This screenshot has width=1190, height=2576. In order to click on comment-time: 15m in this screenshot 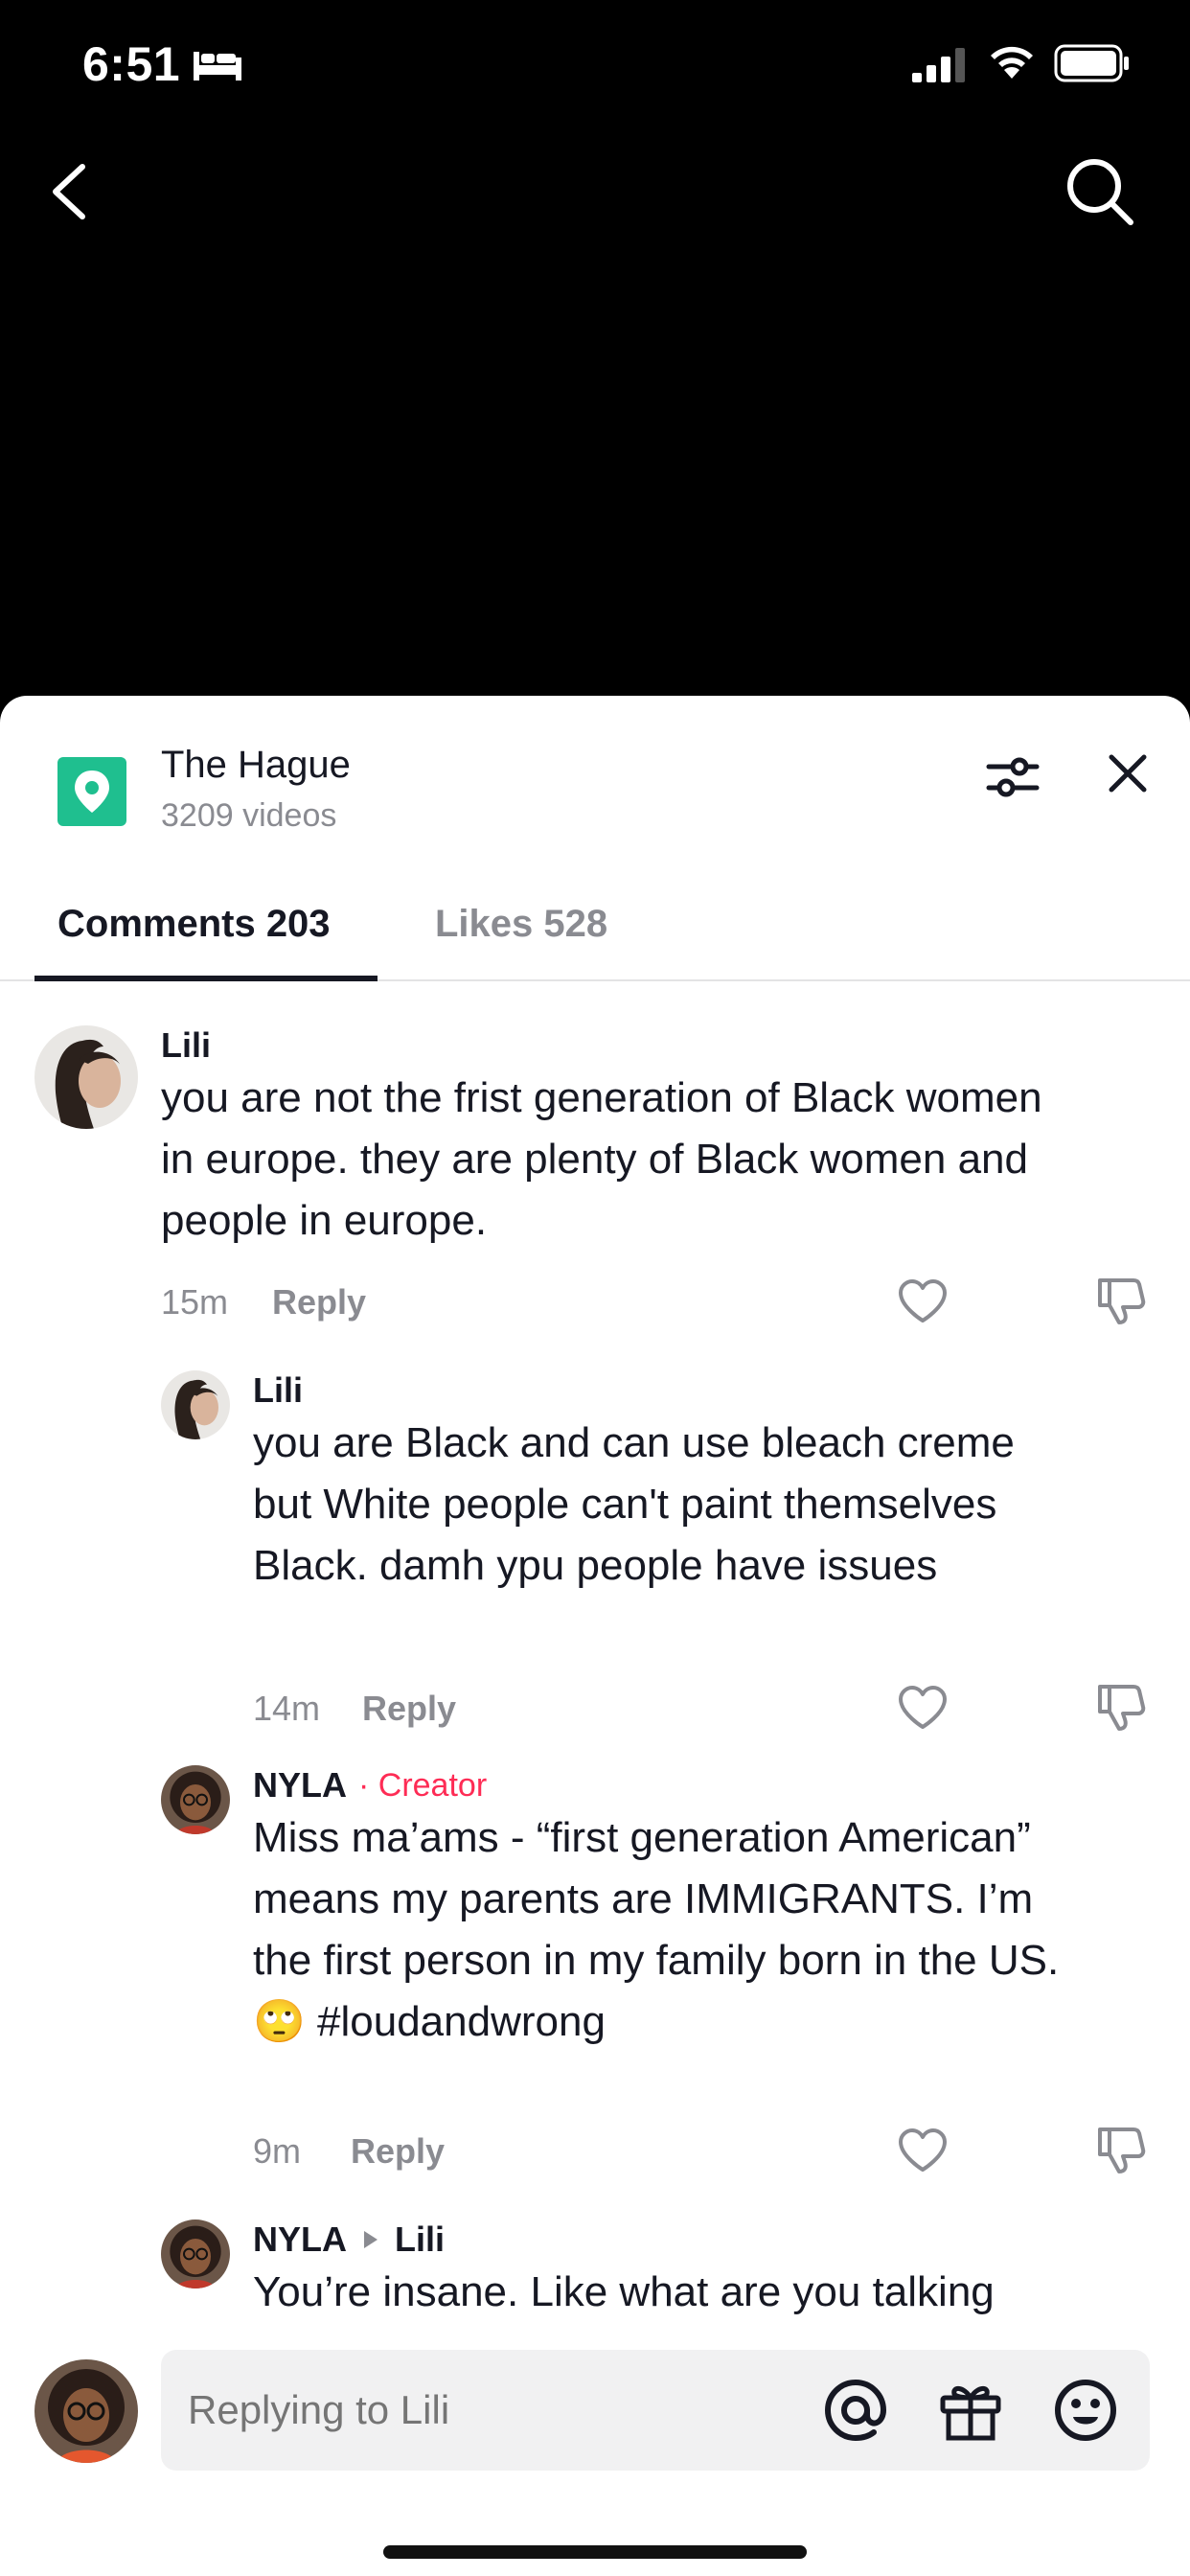, I will do `click(195, 1302)`.